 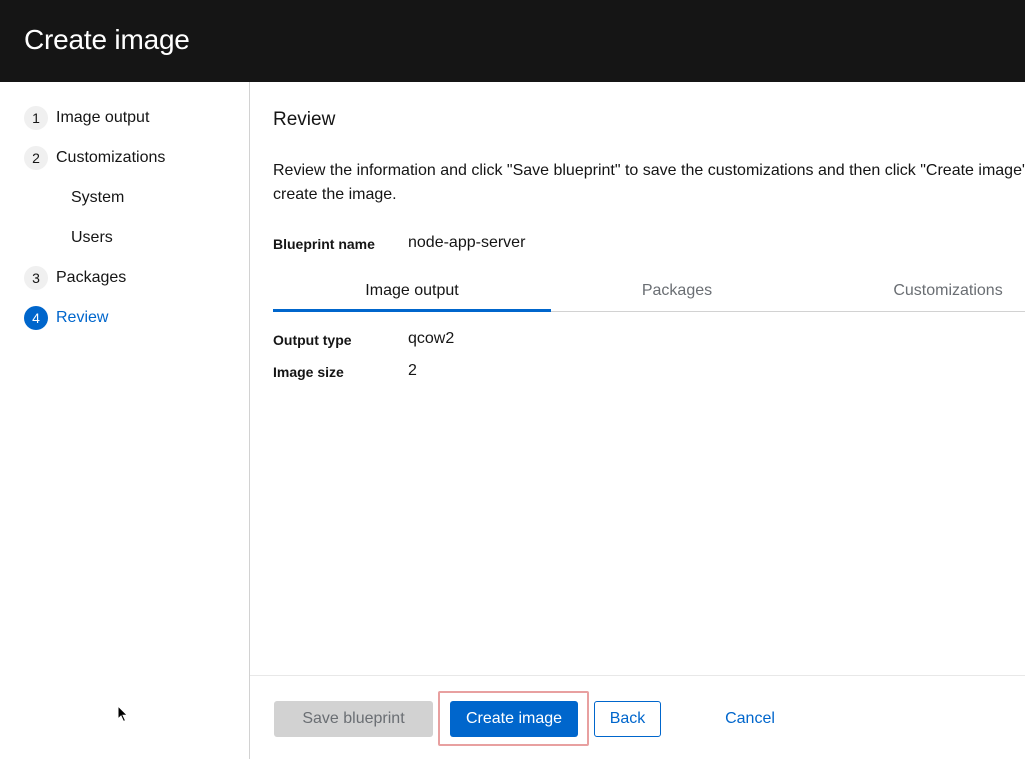 I want to click on step-number: 3, so click(x=36, y=278).